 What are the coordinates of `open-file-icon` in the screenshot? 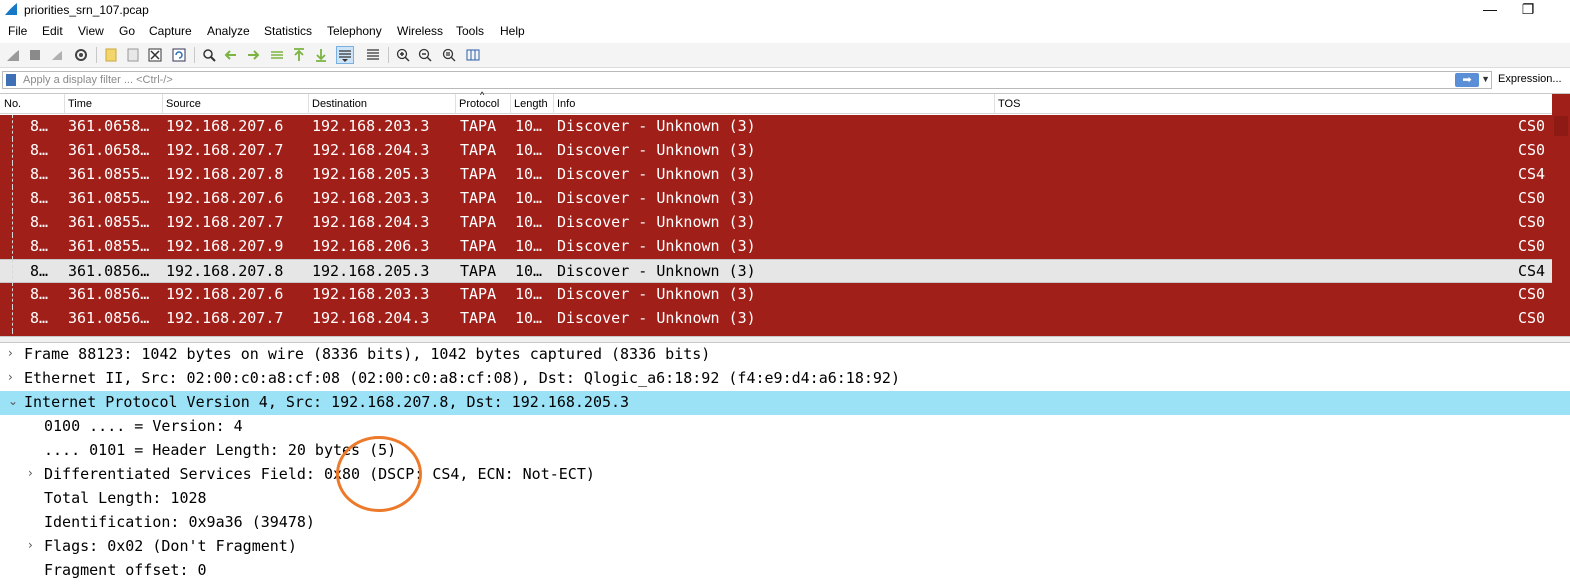 It's located at (111, 55).